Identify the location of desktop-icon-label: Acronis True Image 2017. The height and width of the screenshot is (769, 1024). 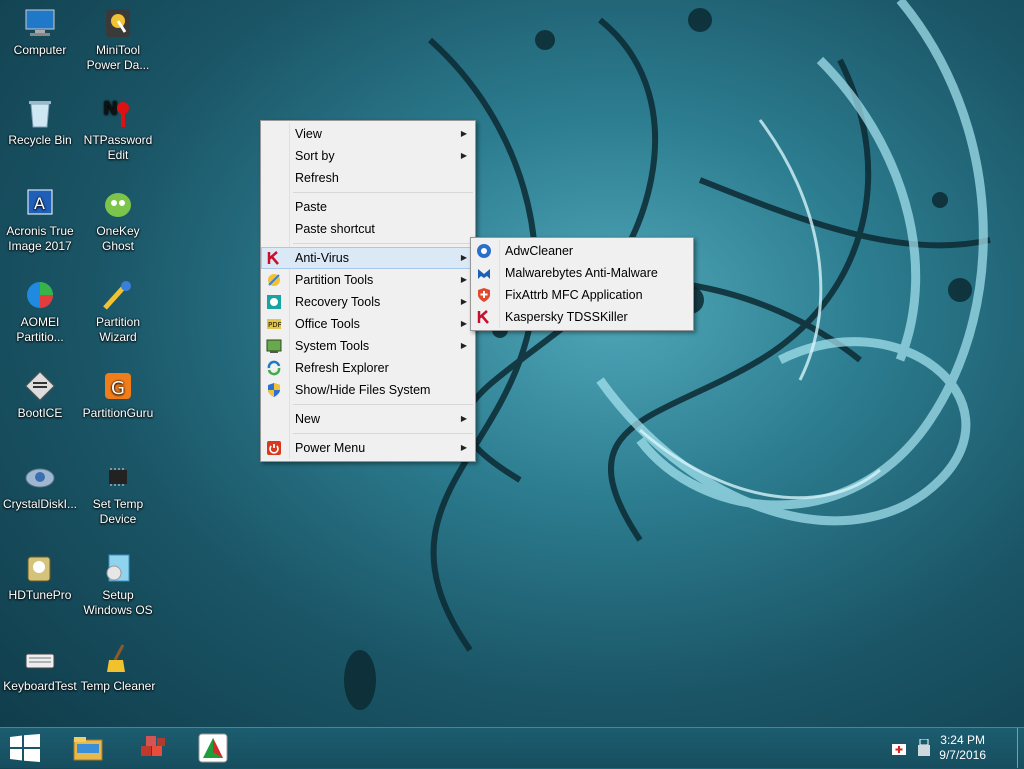
(40, 238).